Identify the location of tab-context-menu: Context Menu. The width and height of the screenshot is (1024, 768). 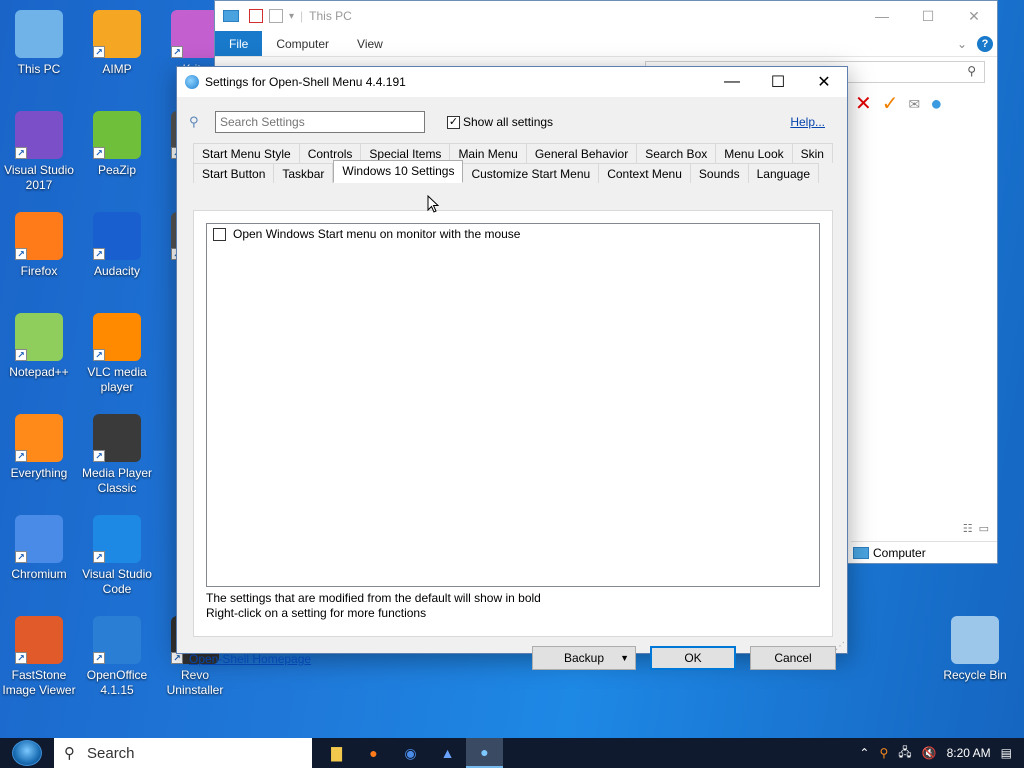
(645, 173).